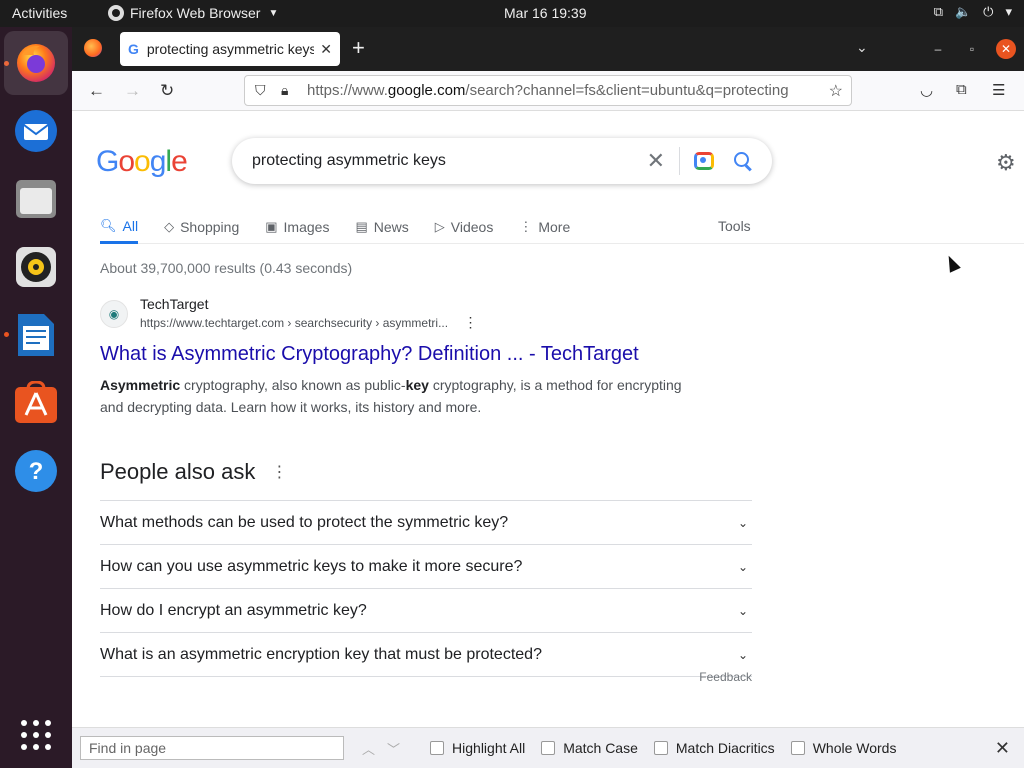 The width and height of the screenshot is (1024, 768). What do you see at coordinates (174, 304) in the screenshot?
I see `result-site-name: TechTarget` at bounding box center [174, 304].